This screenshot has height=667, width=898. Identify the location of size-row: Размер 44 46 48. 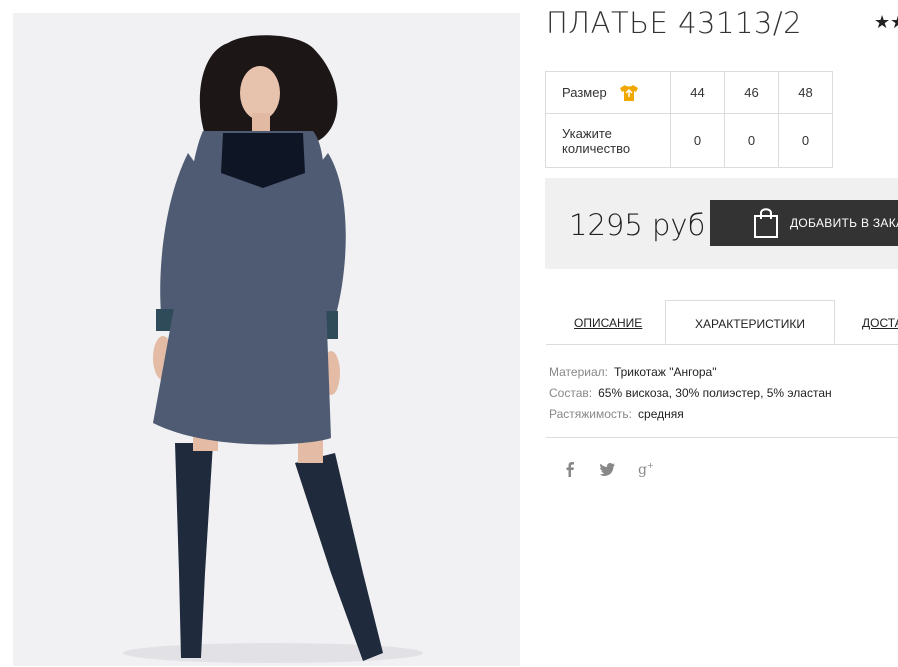
(689, 92).